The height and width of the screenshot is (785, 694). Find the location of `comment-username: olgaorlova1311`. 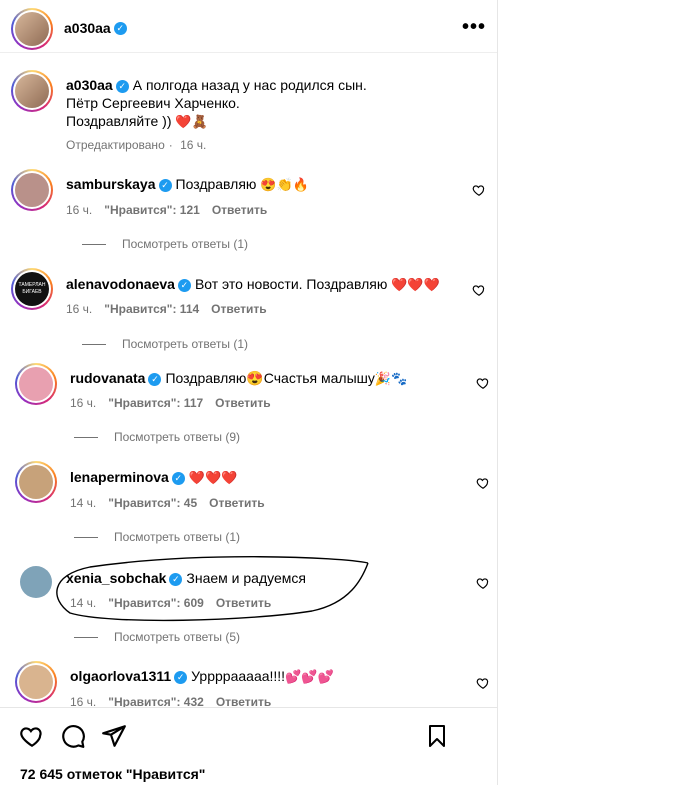

comment-username: olgaorlova1311 is located at coordinates (120, 676).